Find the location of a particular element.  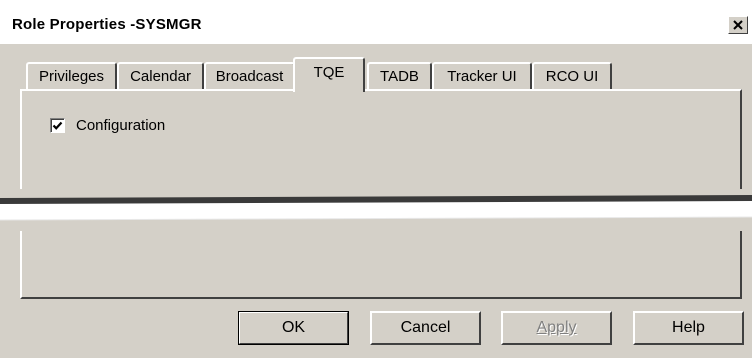

ok-button: OK is located at coordinates (293, 328).